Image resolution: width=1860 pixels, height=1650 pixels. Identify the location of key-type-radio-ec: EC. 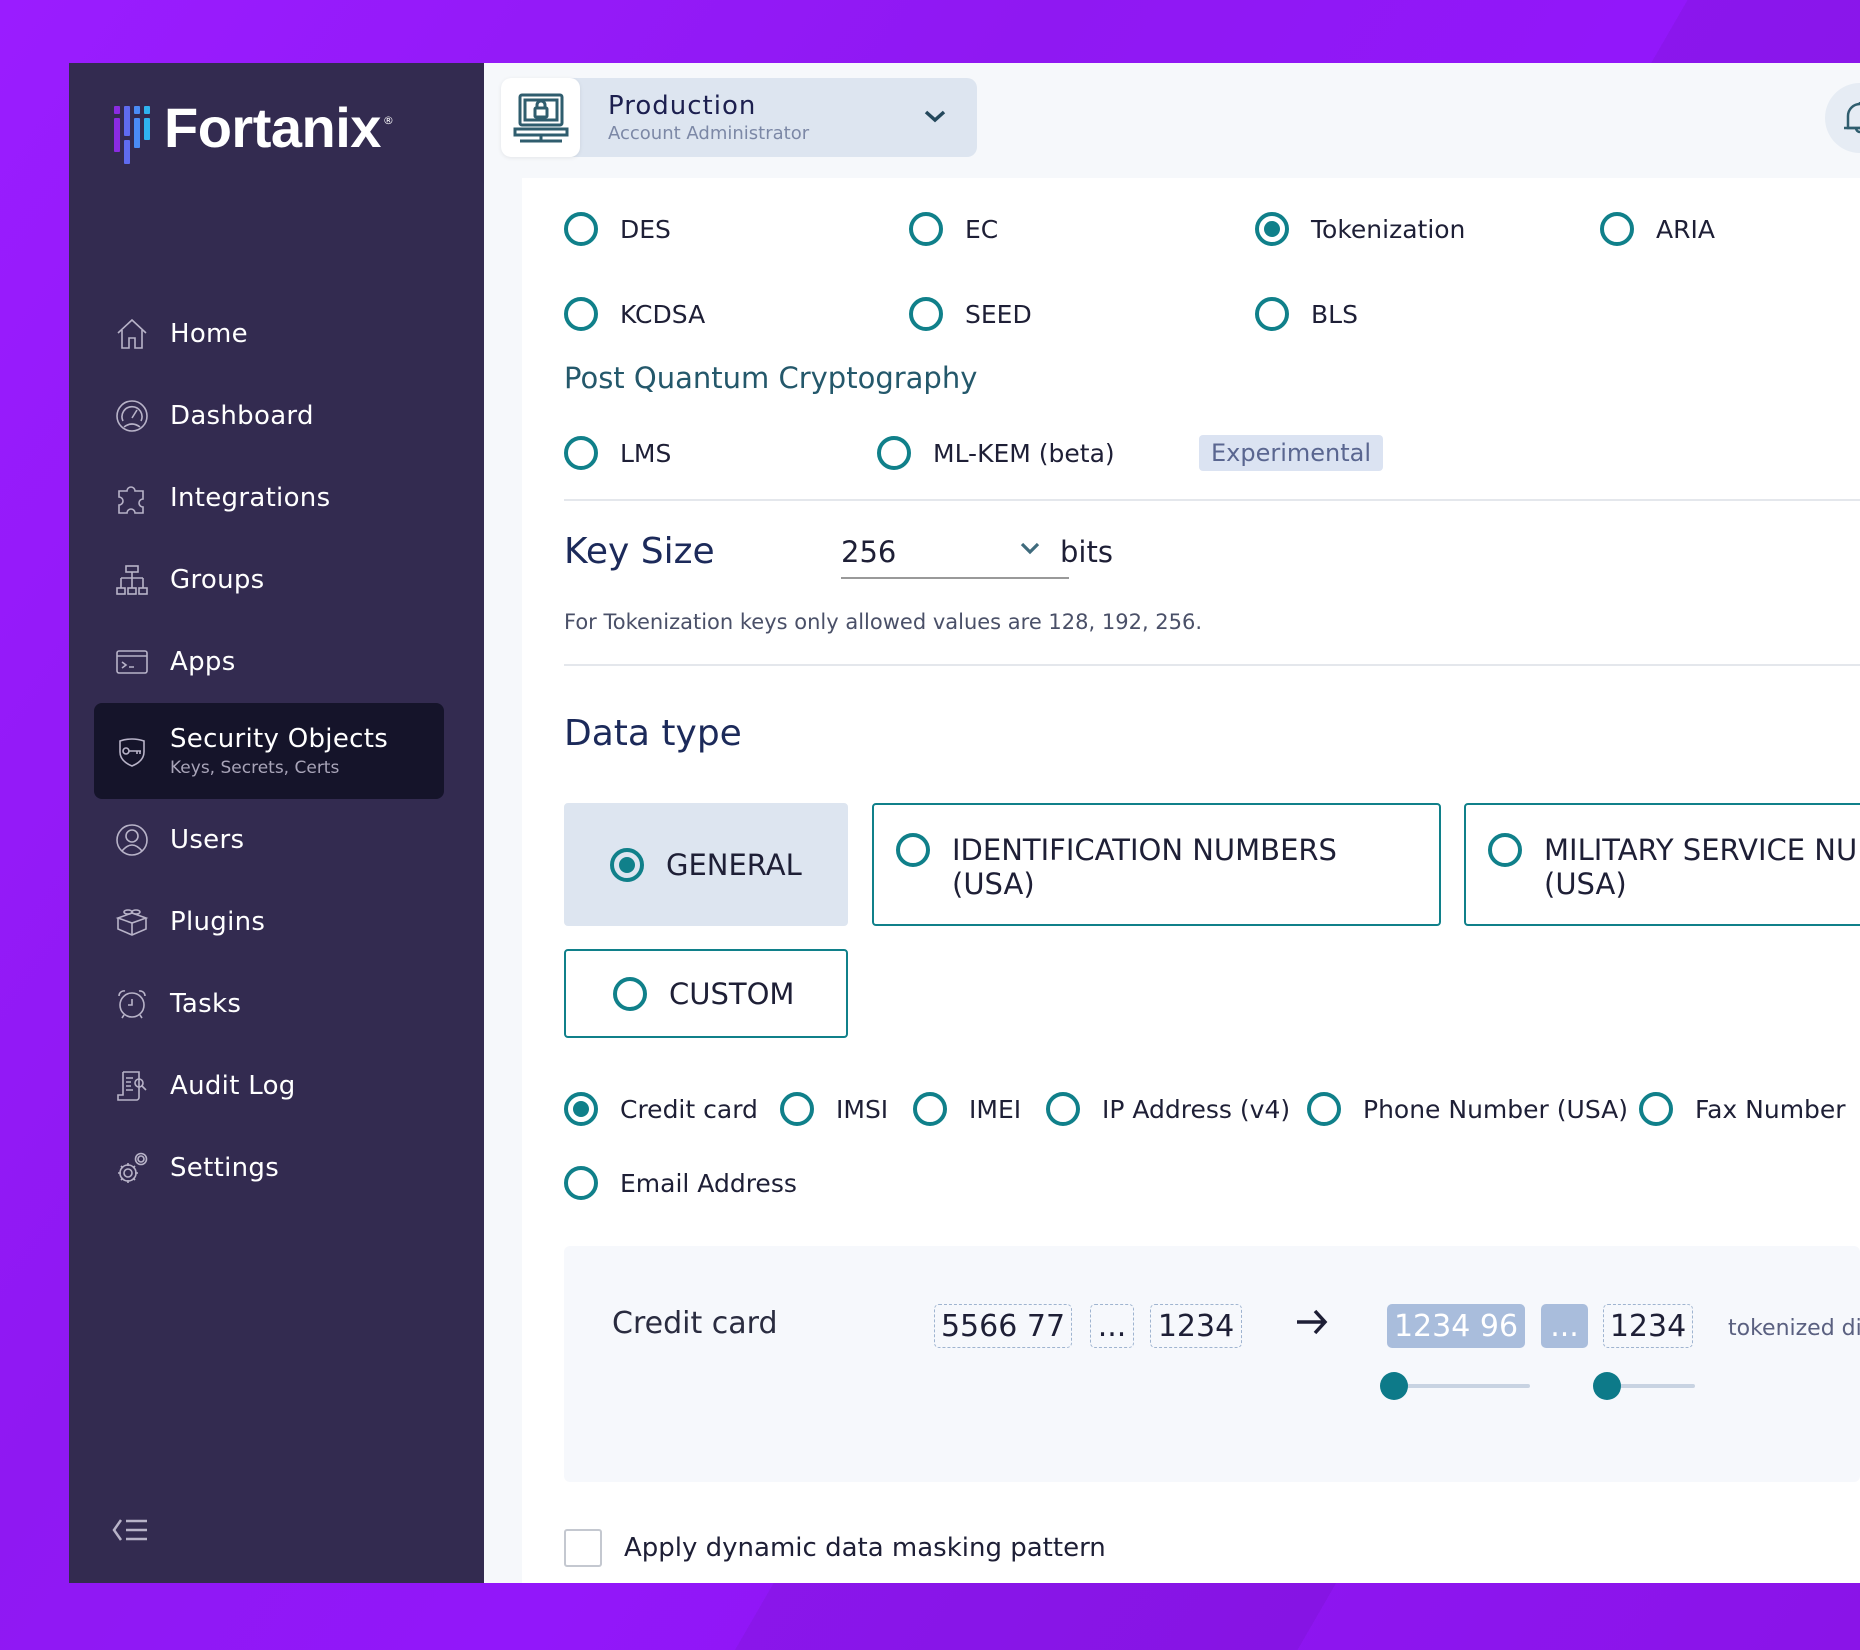
(953, 229).